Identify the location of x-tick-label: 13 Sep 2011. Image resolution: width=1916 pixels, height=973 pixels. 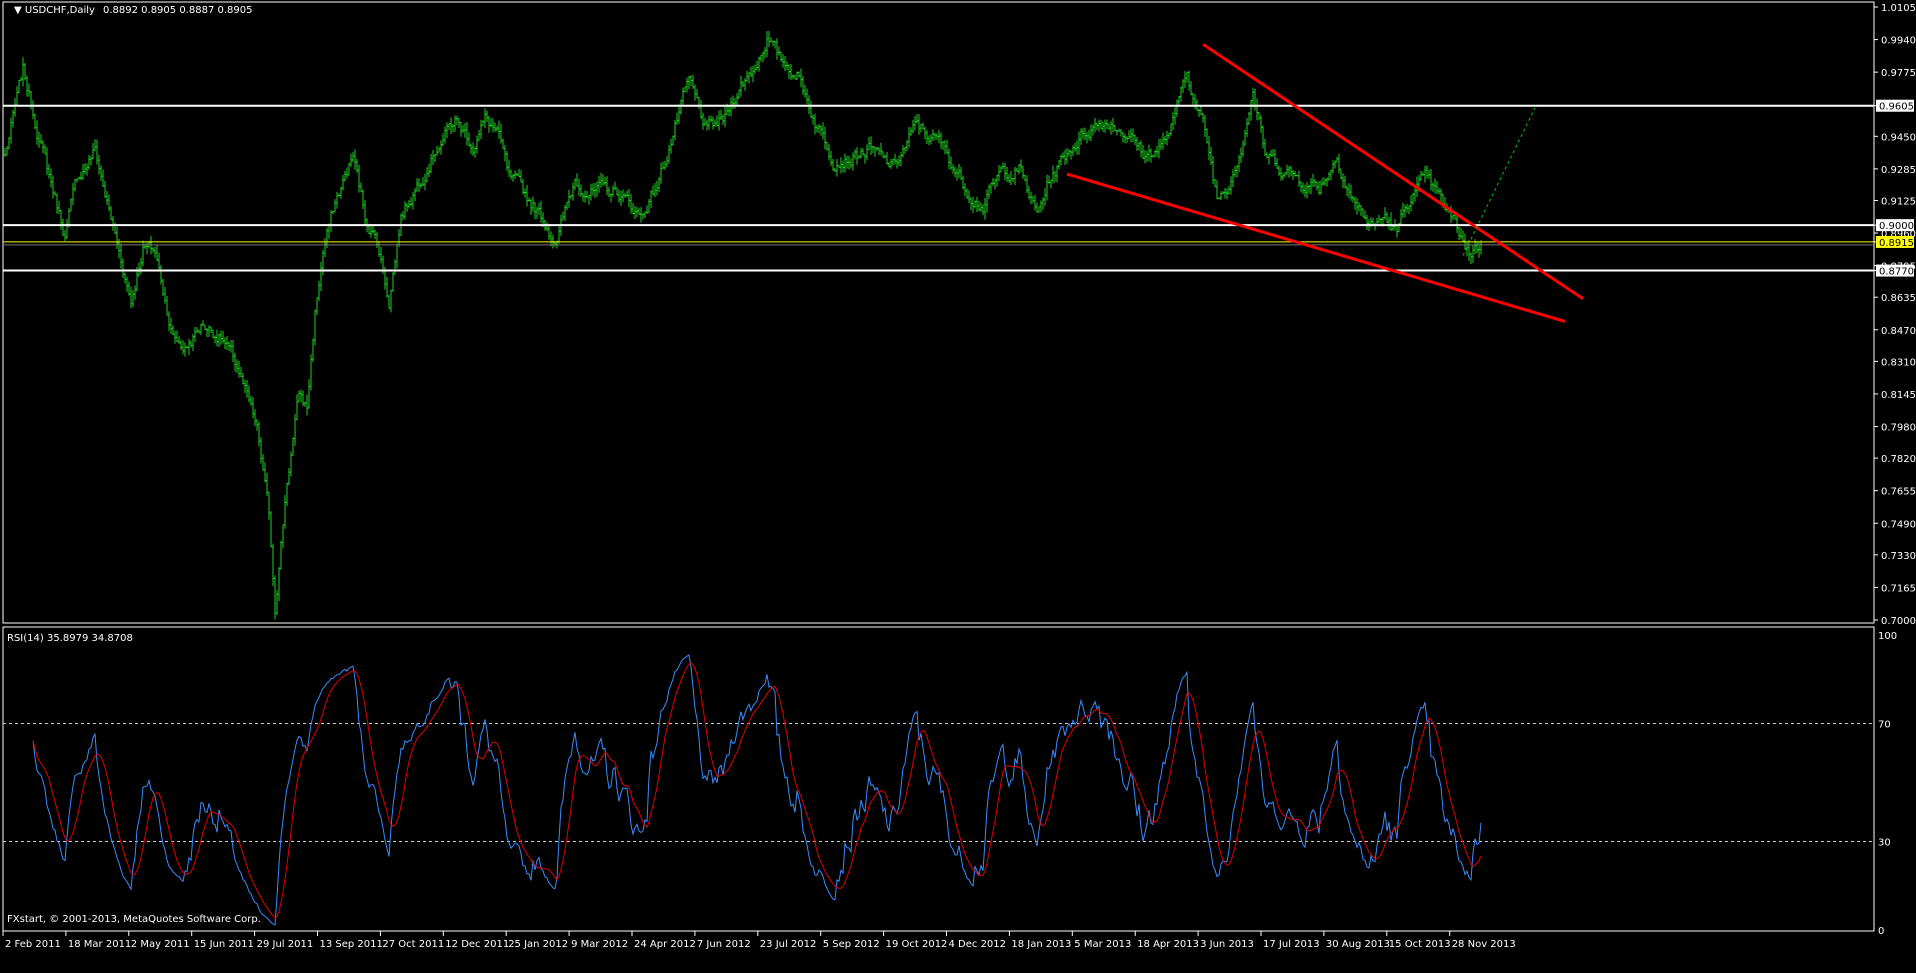
(351, 944).